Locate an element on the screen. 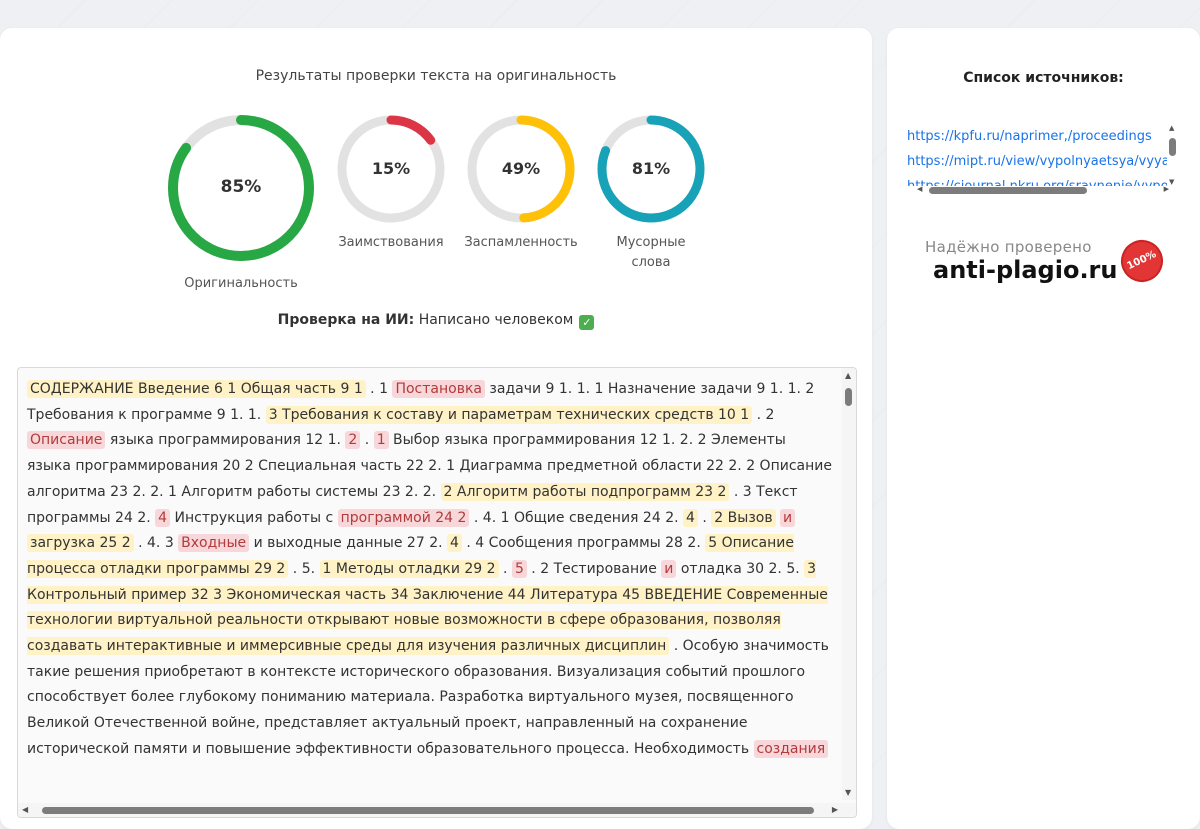 The width and height of the screenshot is (1200, 829). gauge-value: 85% is located at coordinates (241, 186).